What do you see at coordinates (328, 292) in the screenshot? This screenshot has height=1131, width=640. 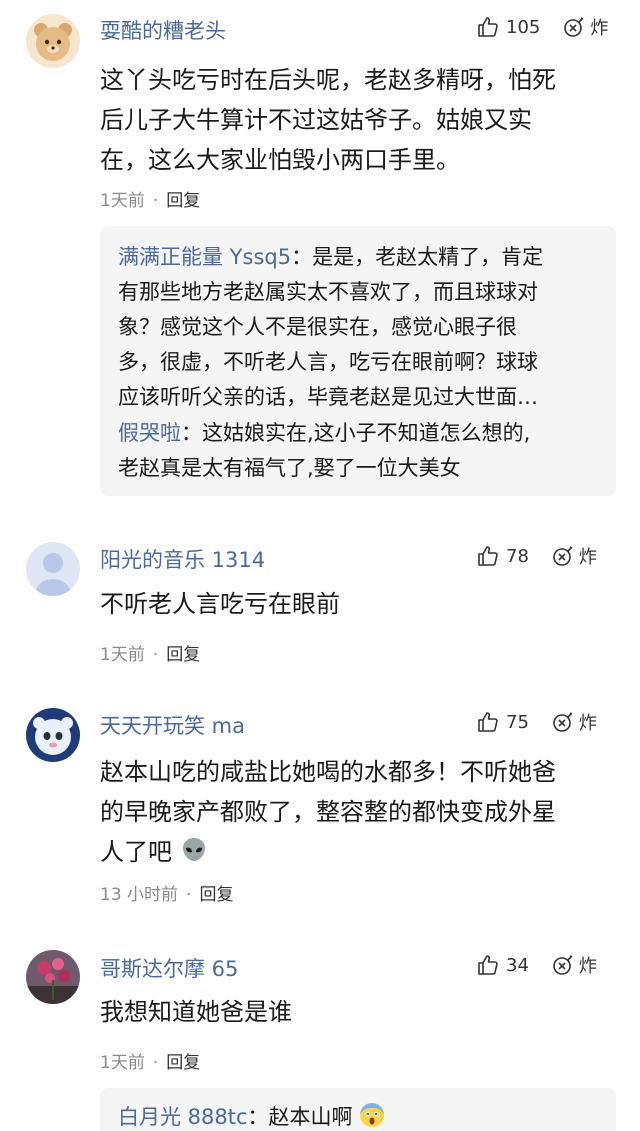 I see `reply-text: 有那些地方老赵属实太不喜欢了，而且球球对` at bounding box center [328, 292].